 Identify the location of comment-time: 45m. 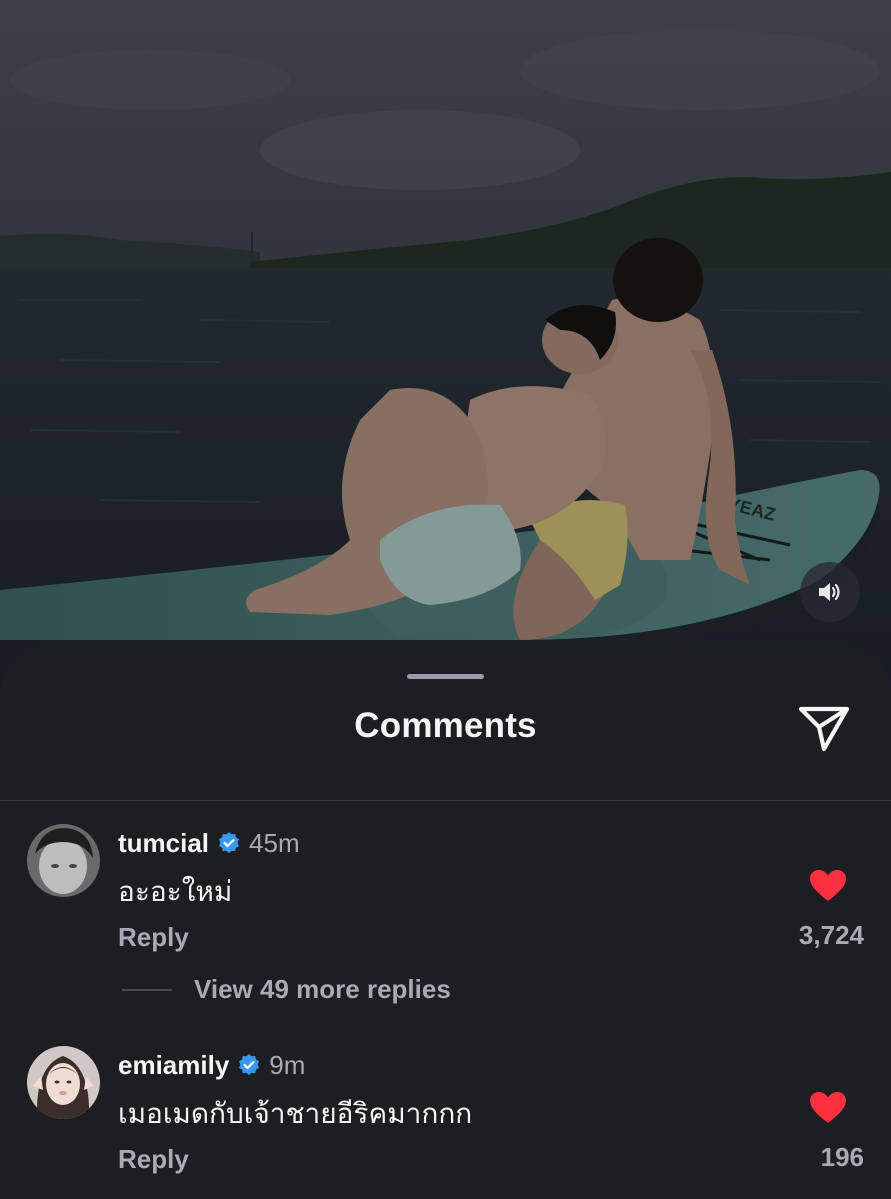
(274, 842).